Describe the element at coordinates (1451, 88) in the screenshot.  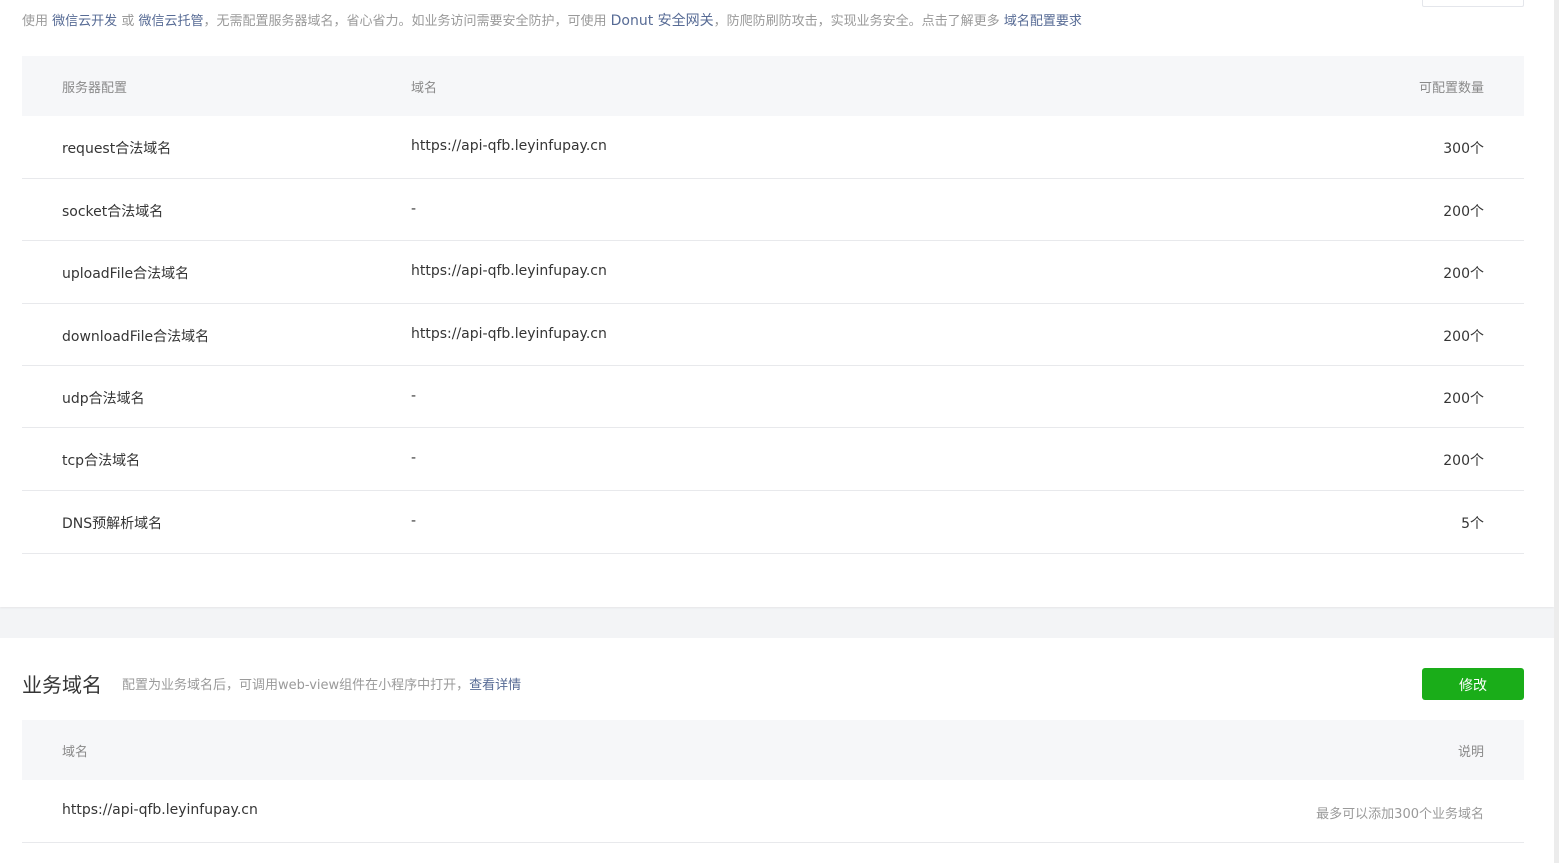
I see `header-count: 可配置数量` at that location.